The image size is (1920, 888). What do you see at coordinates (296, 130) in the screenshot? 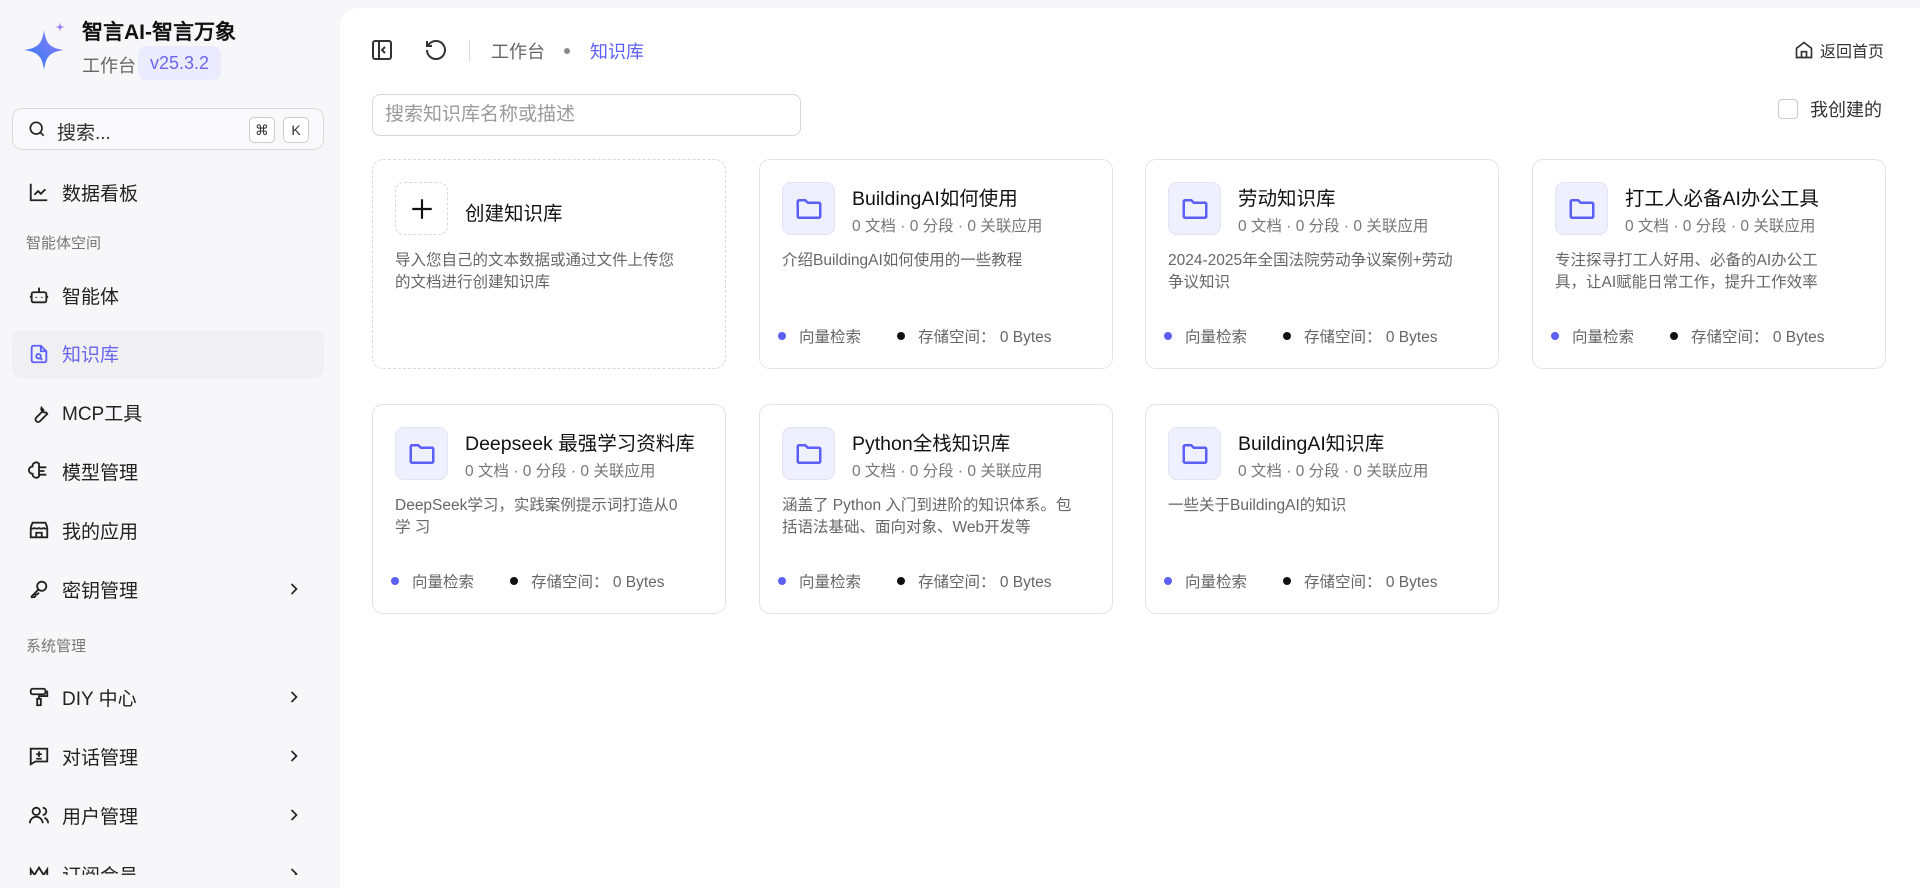
I see `shortcut-k-key: K` at bounding box center [296, 130].